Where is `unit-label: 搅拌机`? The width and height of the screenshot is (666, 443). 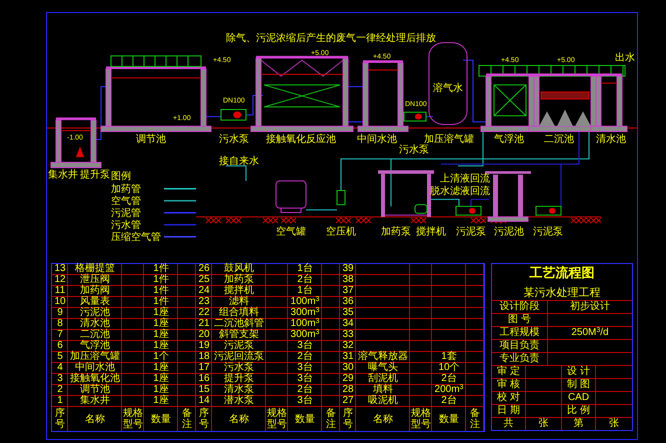 unit-label: 搅拌机 is located at coordinates (431, 232).